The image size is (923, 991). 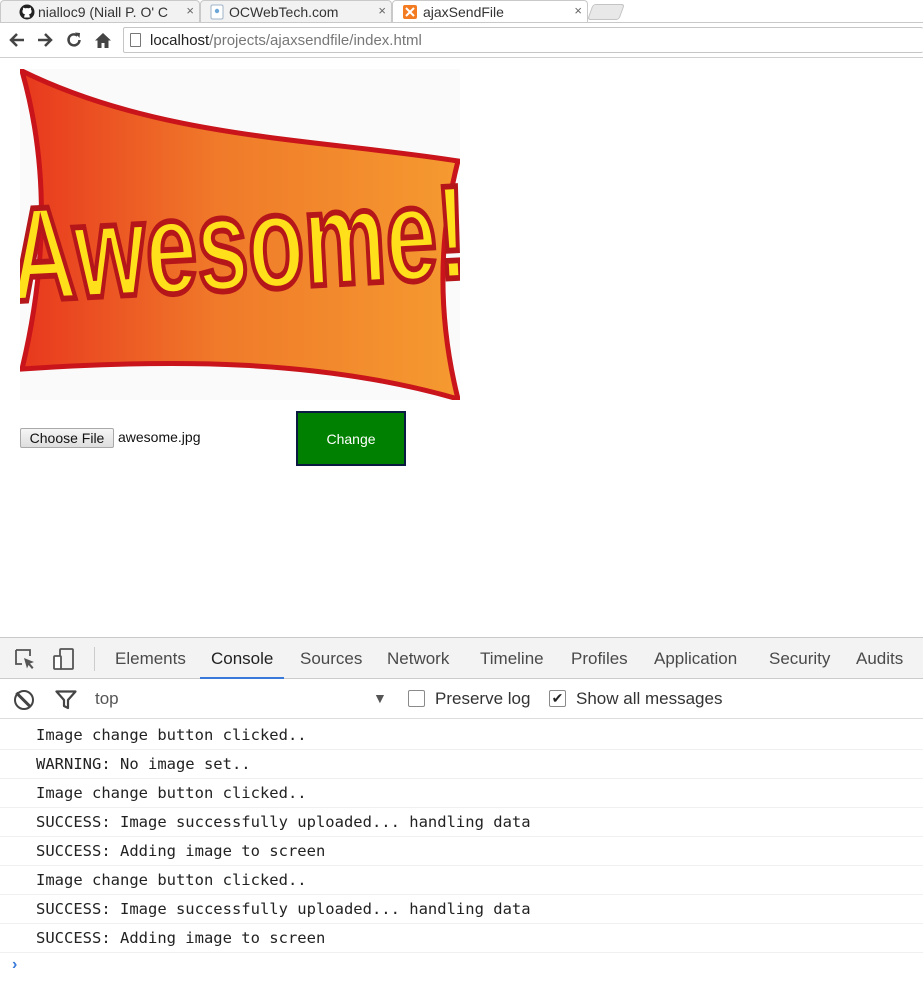 What do you see at coordinates (150, 658) in the screenshot?
I see `tab-elements: Elements` at bounding box center [150, 658].